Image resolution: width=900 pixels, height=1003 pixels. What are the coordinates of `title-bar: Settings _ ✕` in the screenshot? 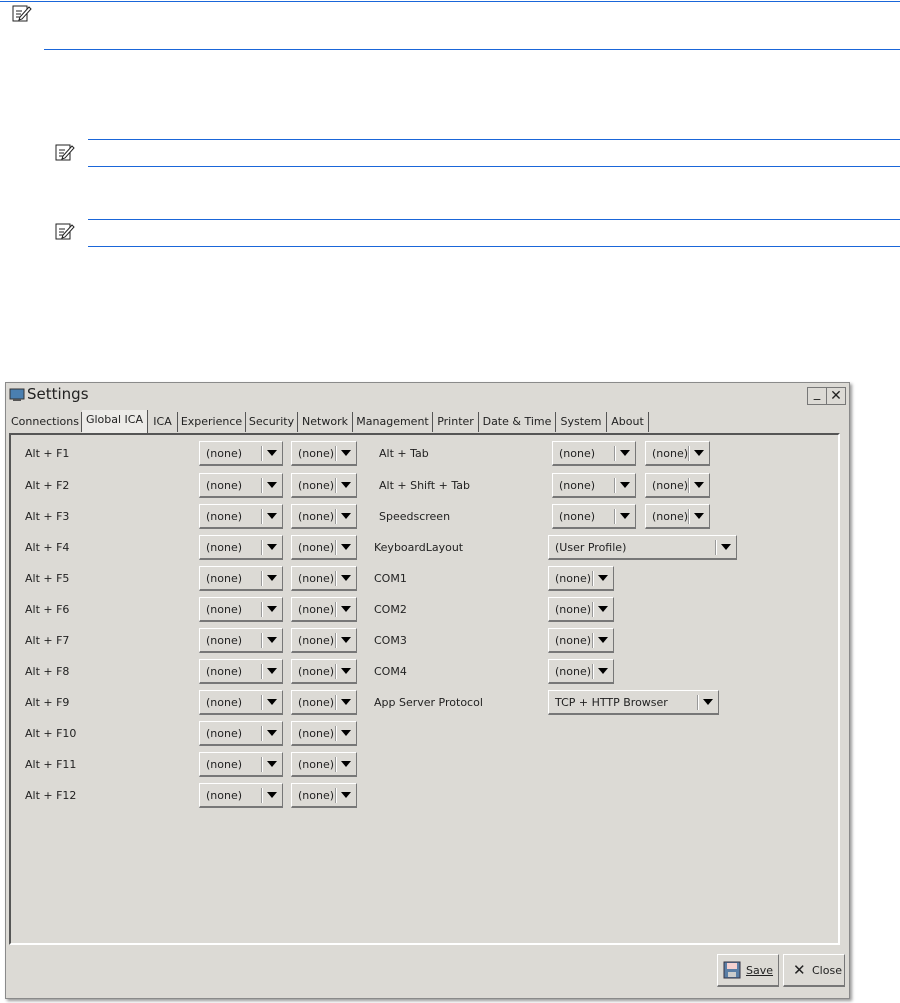 It's located at (427, 394).